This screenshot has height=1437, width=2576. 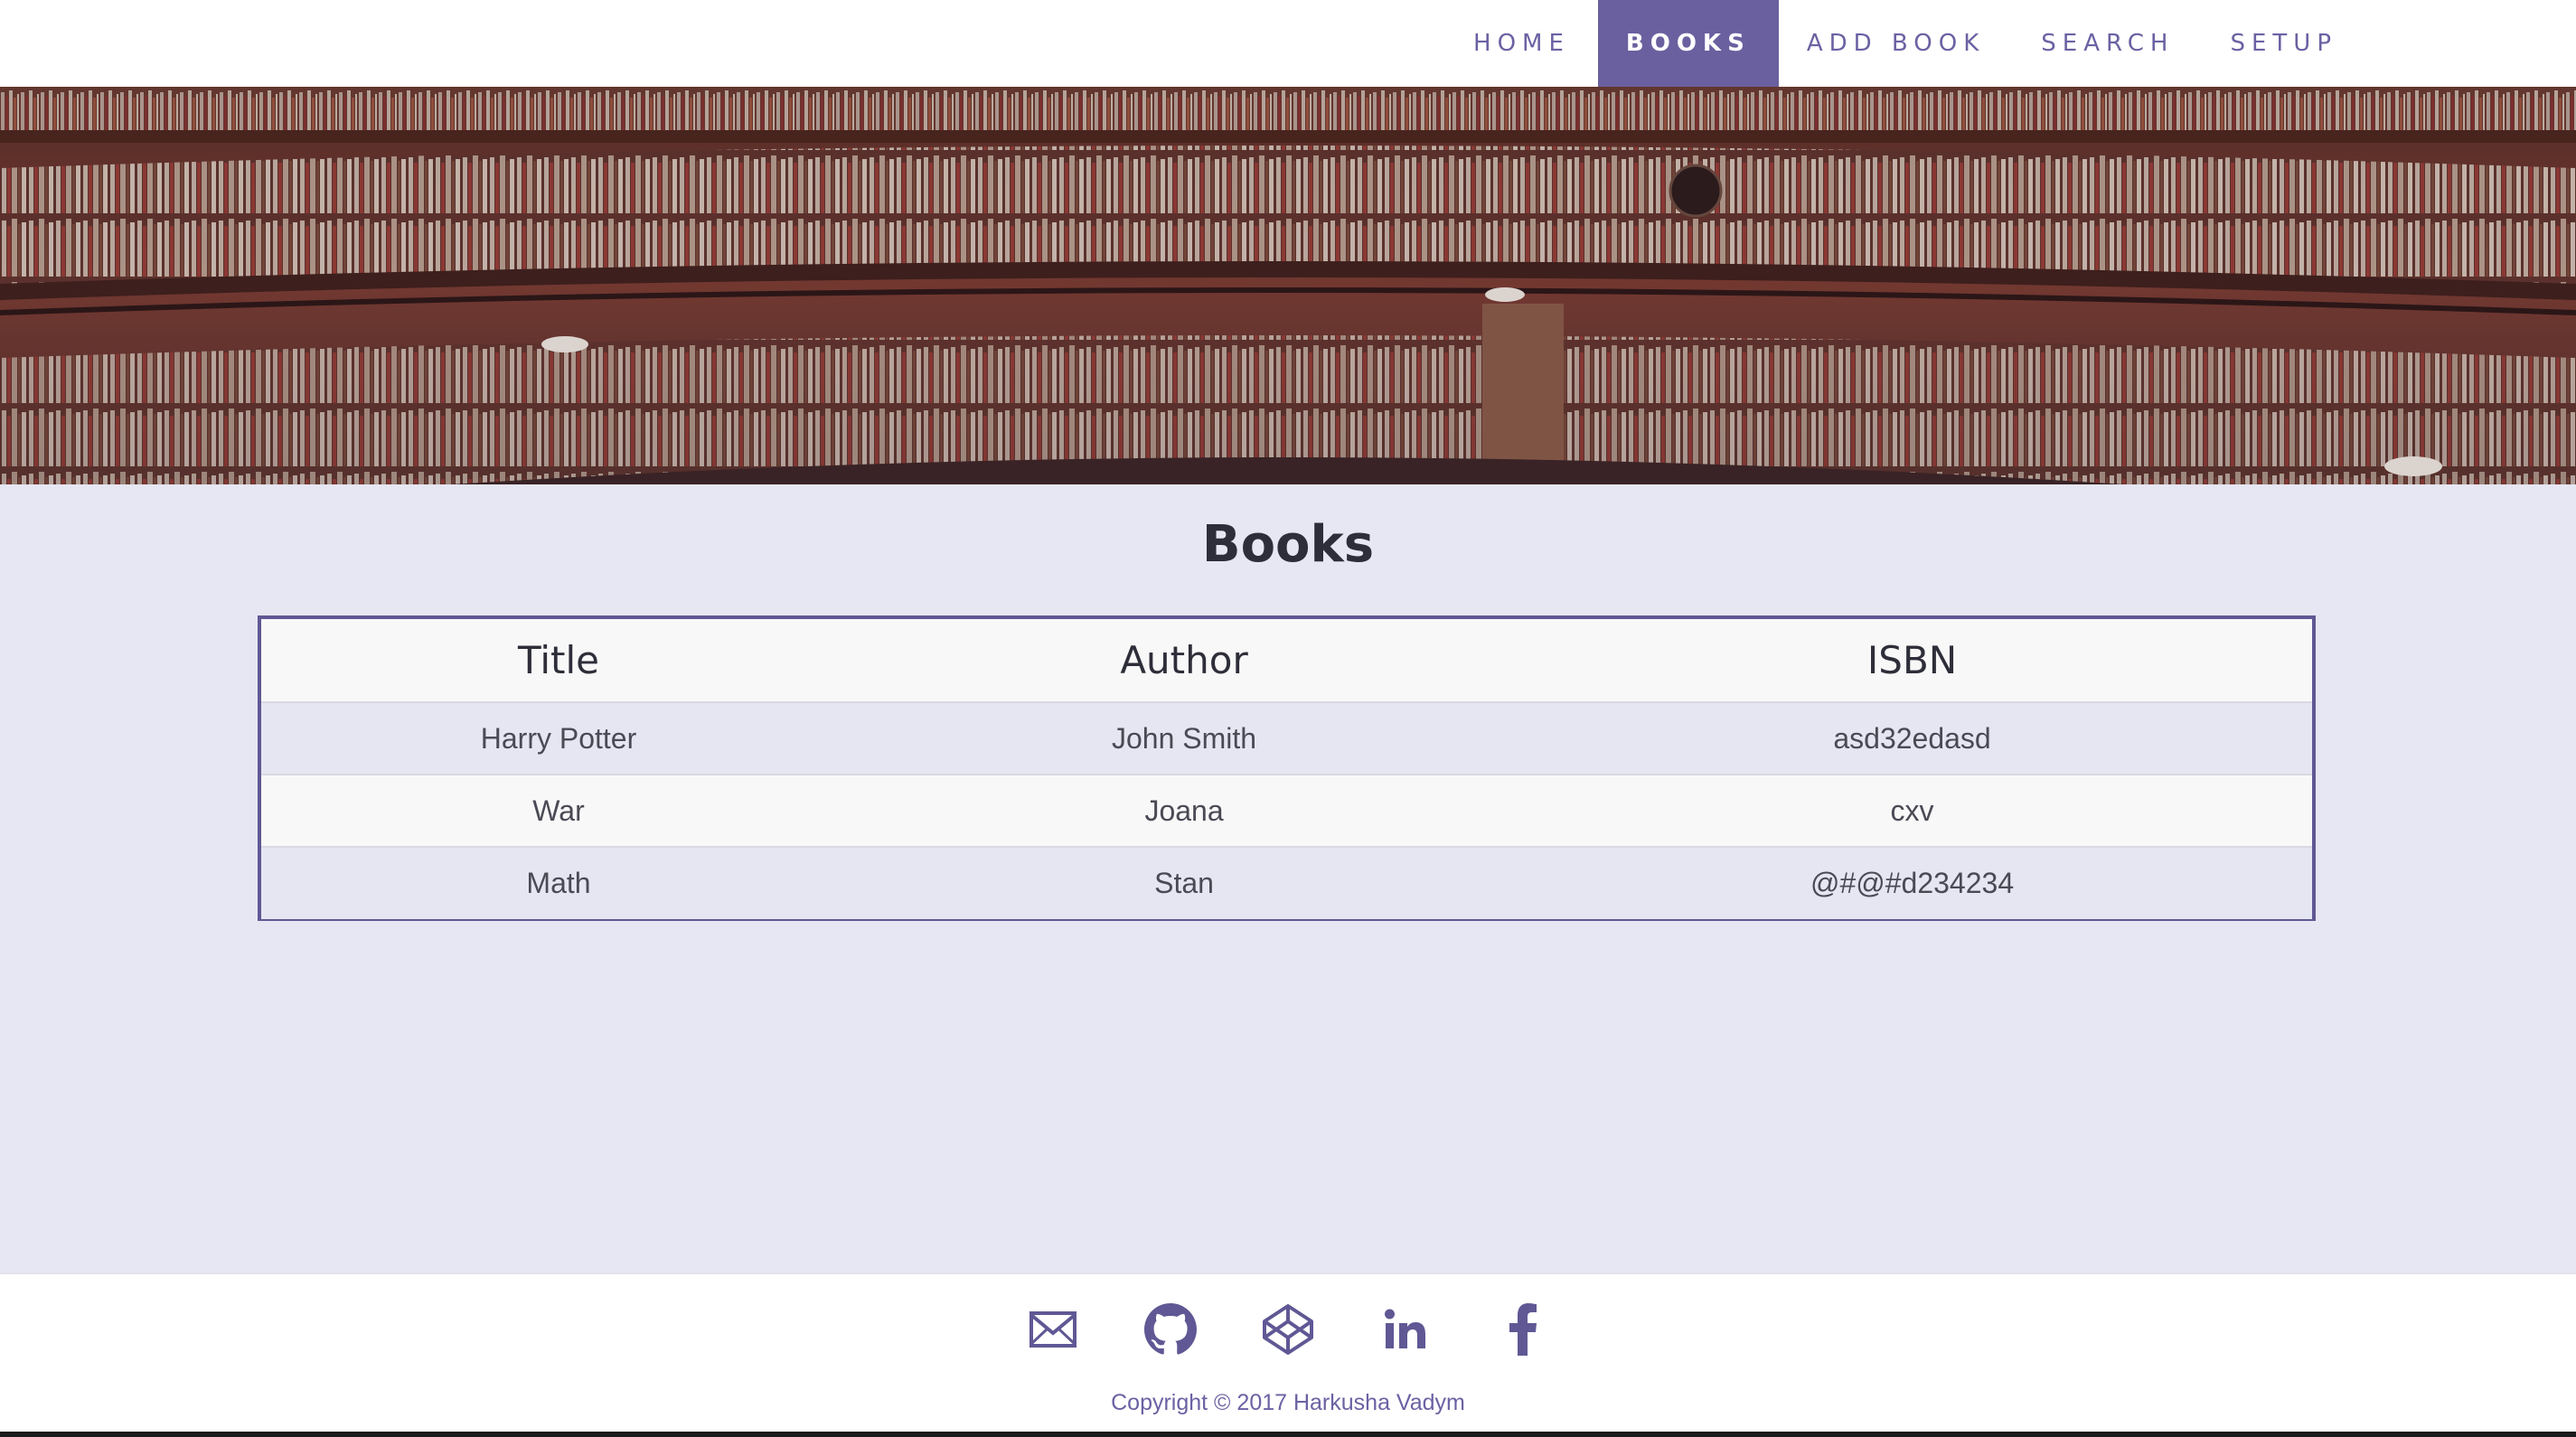 What do you see at coordinates (559, 738) in the screenshot?
I see `cell-title: Harry Potter` at bounding box center [559, 738].